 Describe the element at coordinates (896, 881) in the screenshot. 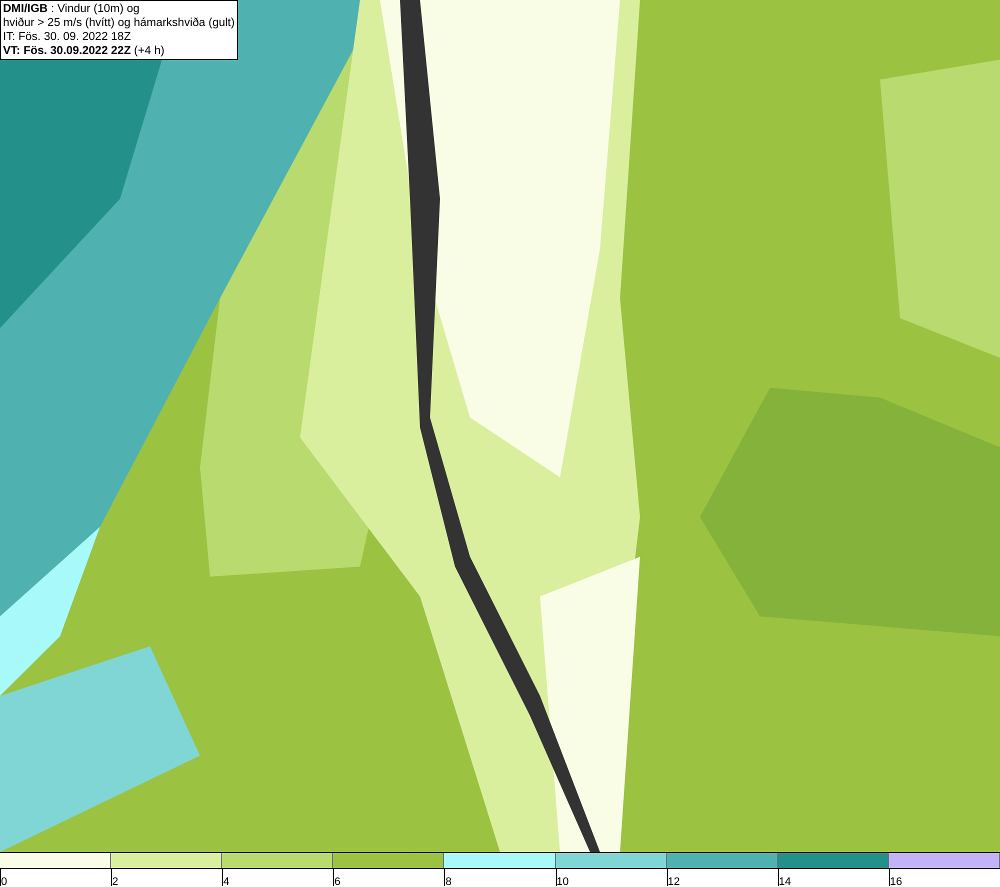

I see `legend-tick-label: 16` at that location.